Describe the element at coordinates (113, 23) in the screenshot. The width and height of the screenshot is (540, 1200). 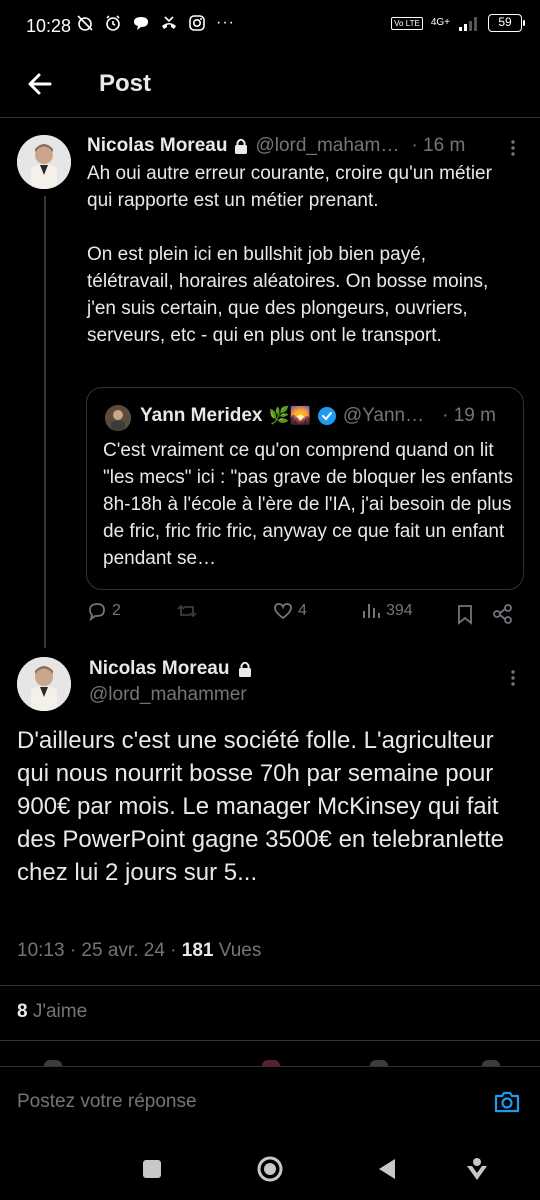
I see `alarm-icon` at that location.